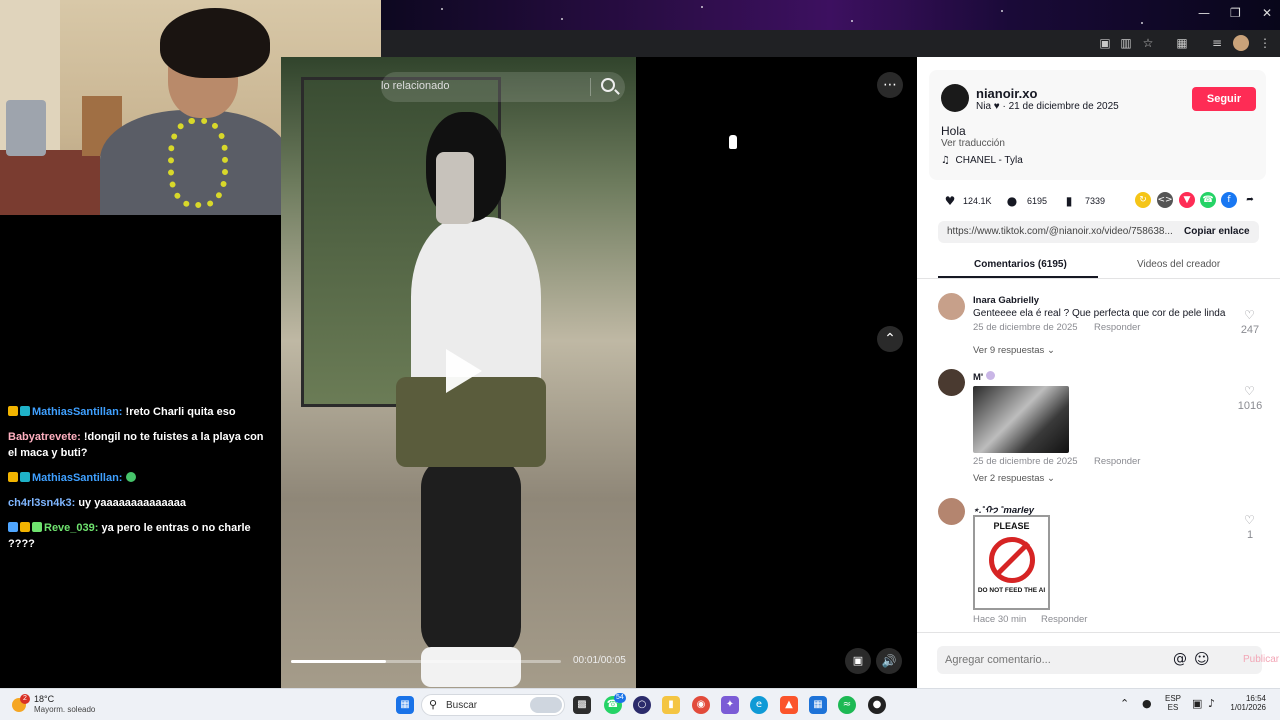  What do you see at coordinates (1025, 327) in the screenshot?
I see `comment-date: 25 de diciembre de 2025` at bounding box center [1025, 327].